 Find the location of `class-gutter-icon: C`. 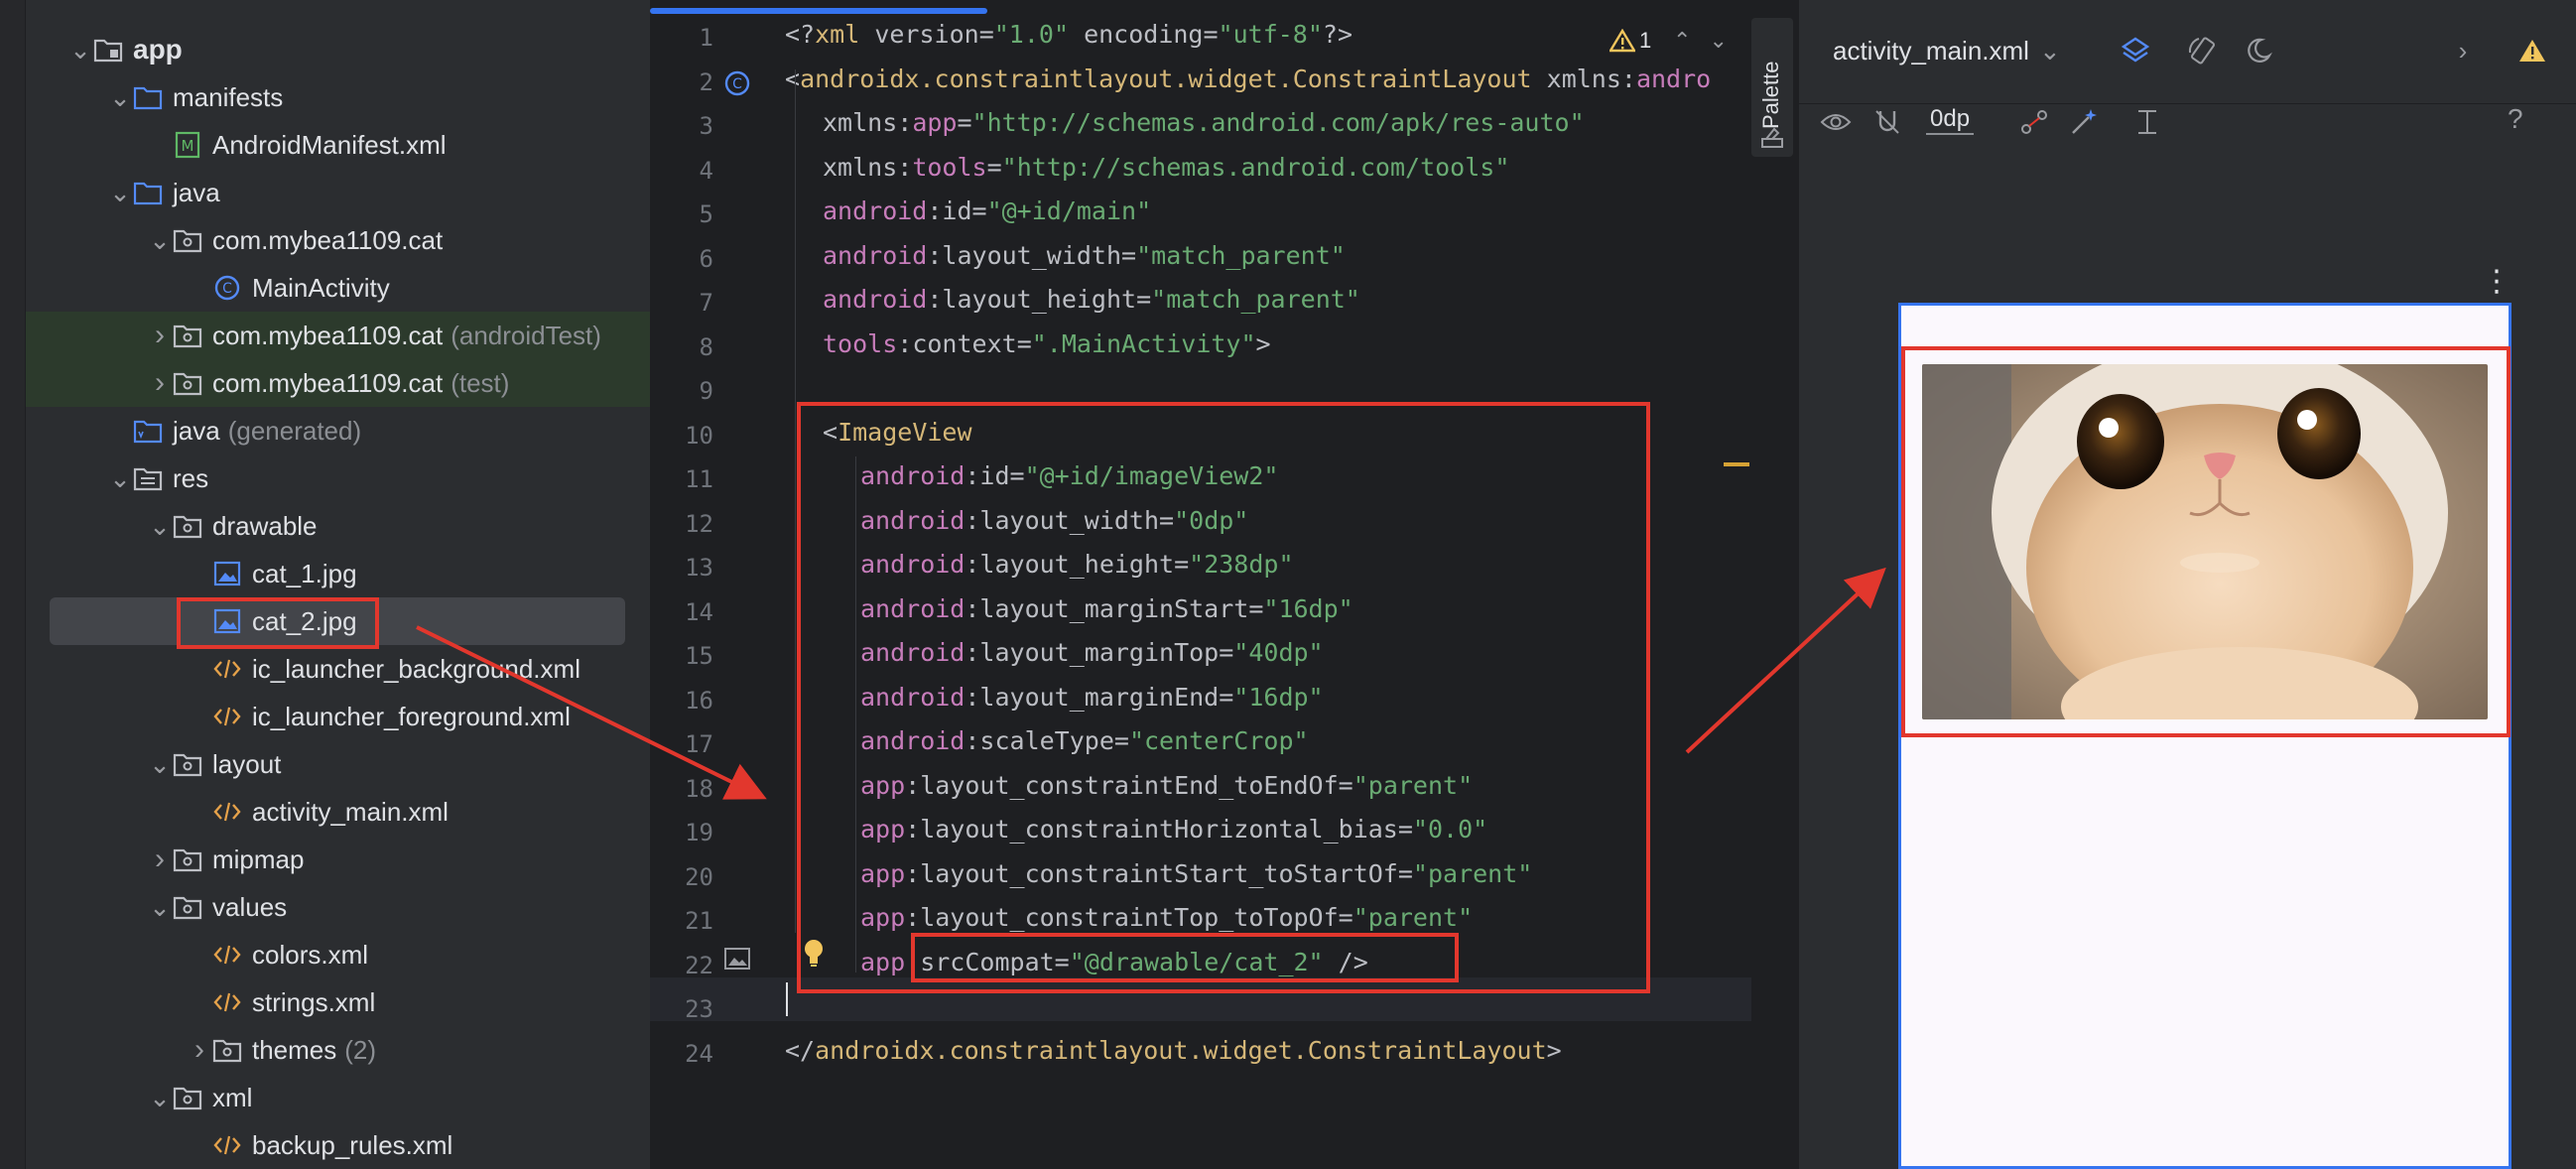

class-gutter-icon: C is located at coordinates (737, 83).